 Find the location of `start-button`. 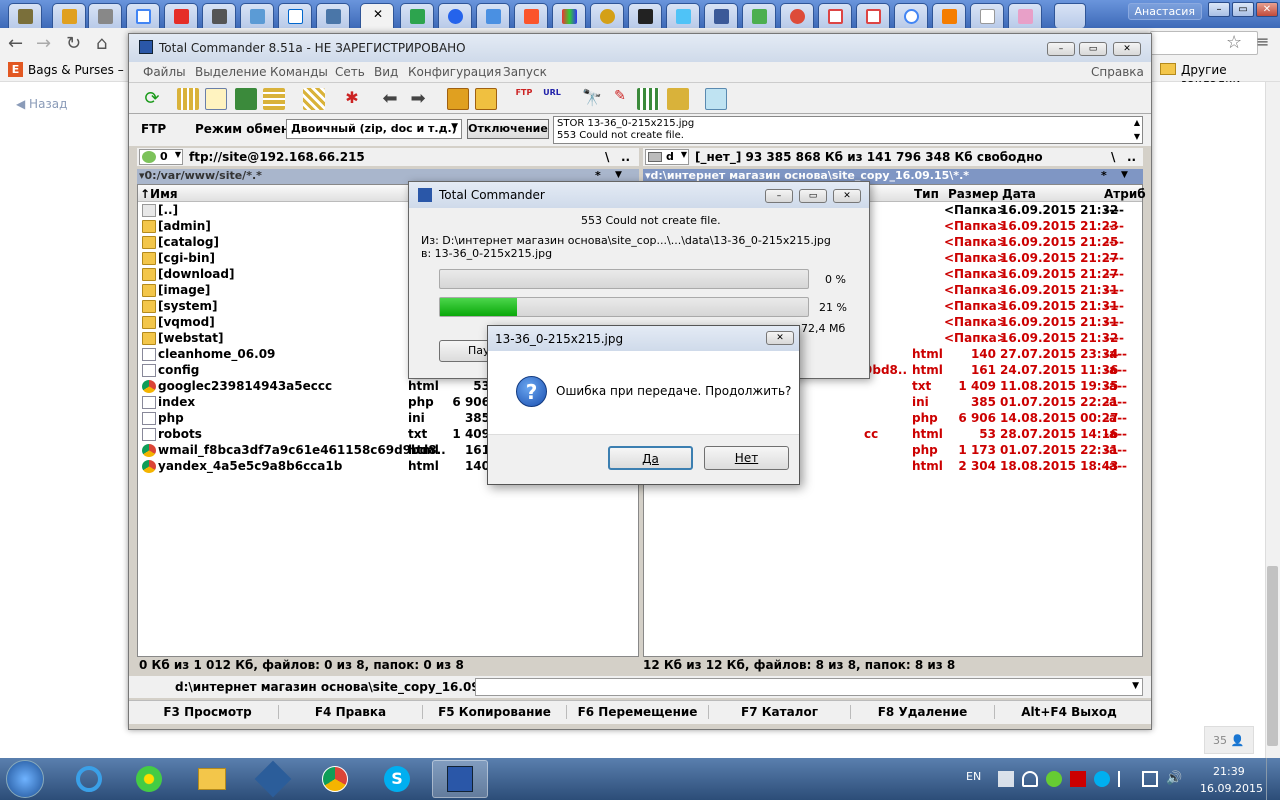

start-button is located at coordinates (25, 779).